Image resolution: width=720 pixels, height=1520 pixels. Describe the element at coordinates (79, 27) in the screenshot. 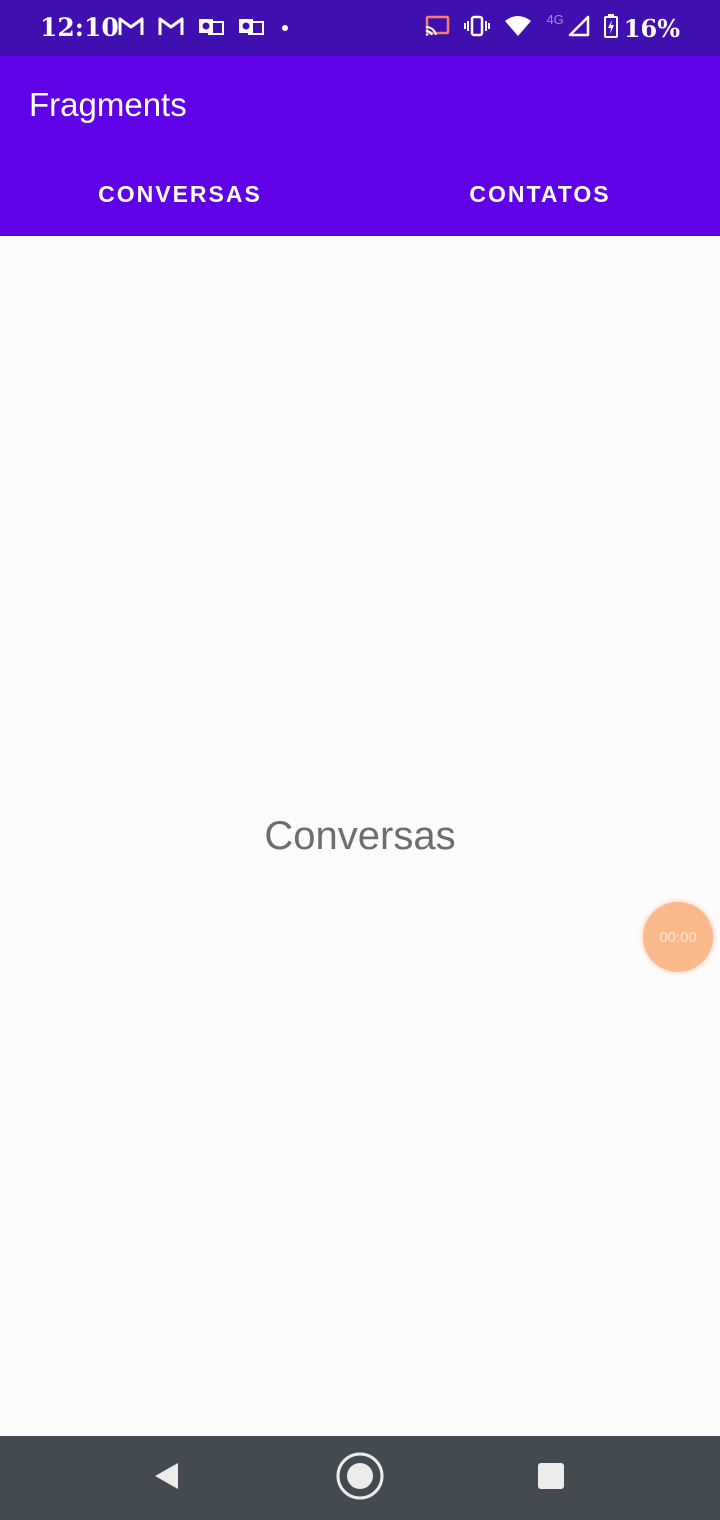

I see `status-time: 12:10` at that location.